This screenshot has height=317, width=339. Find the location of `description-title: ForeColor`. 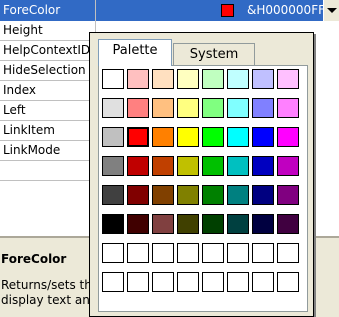

description-title: ForeColor is located at coordinates (34, 259).